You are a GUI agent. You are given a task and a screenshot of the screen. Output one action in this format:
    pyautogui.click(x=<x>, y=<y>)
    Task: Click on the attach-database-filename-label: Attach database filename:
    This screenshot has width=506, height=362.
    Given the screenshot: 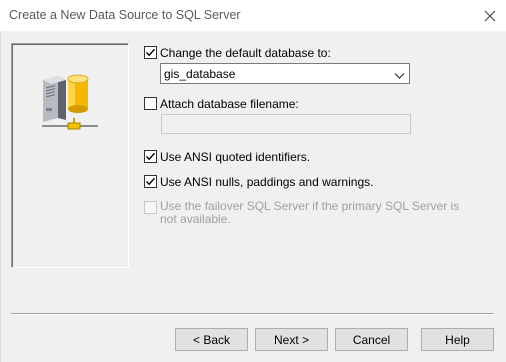 What is the action you would take?
    pyautogui.click(x=229, y=104)
    